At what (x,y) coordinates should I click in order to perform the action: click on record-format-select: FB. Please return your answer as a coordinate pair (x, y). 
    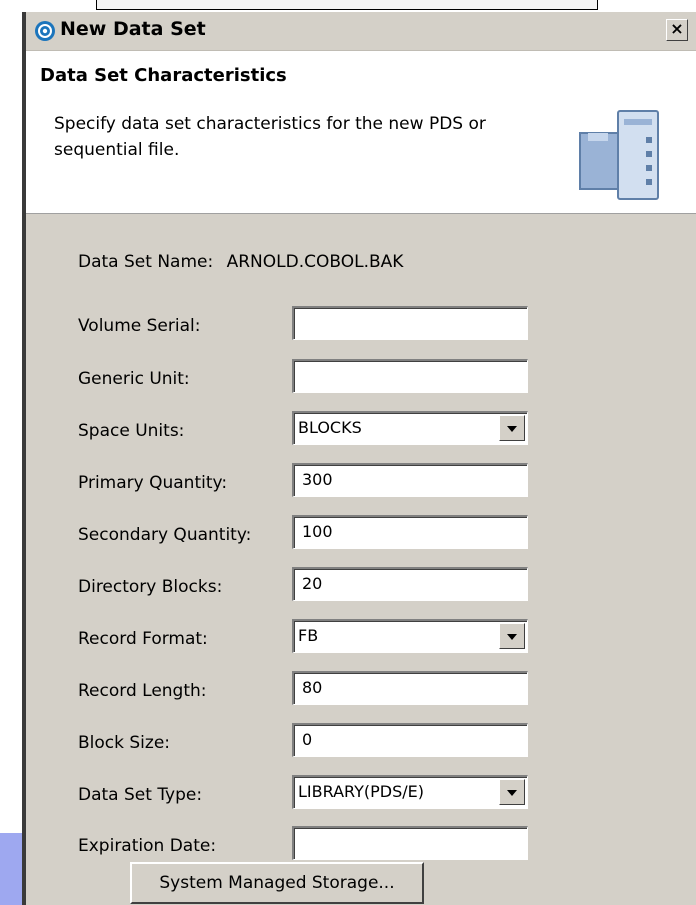
    Looking at the image, I should click on (410, 636).